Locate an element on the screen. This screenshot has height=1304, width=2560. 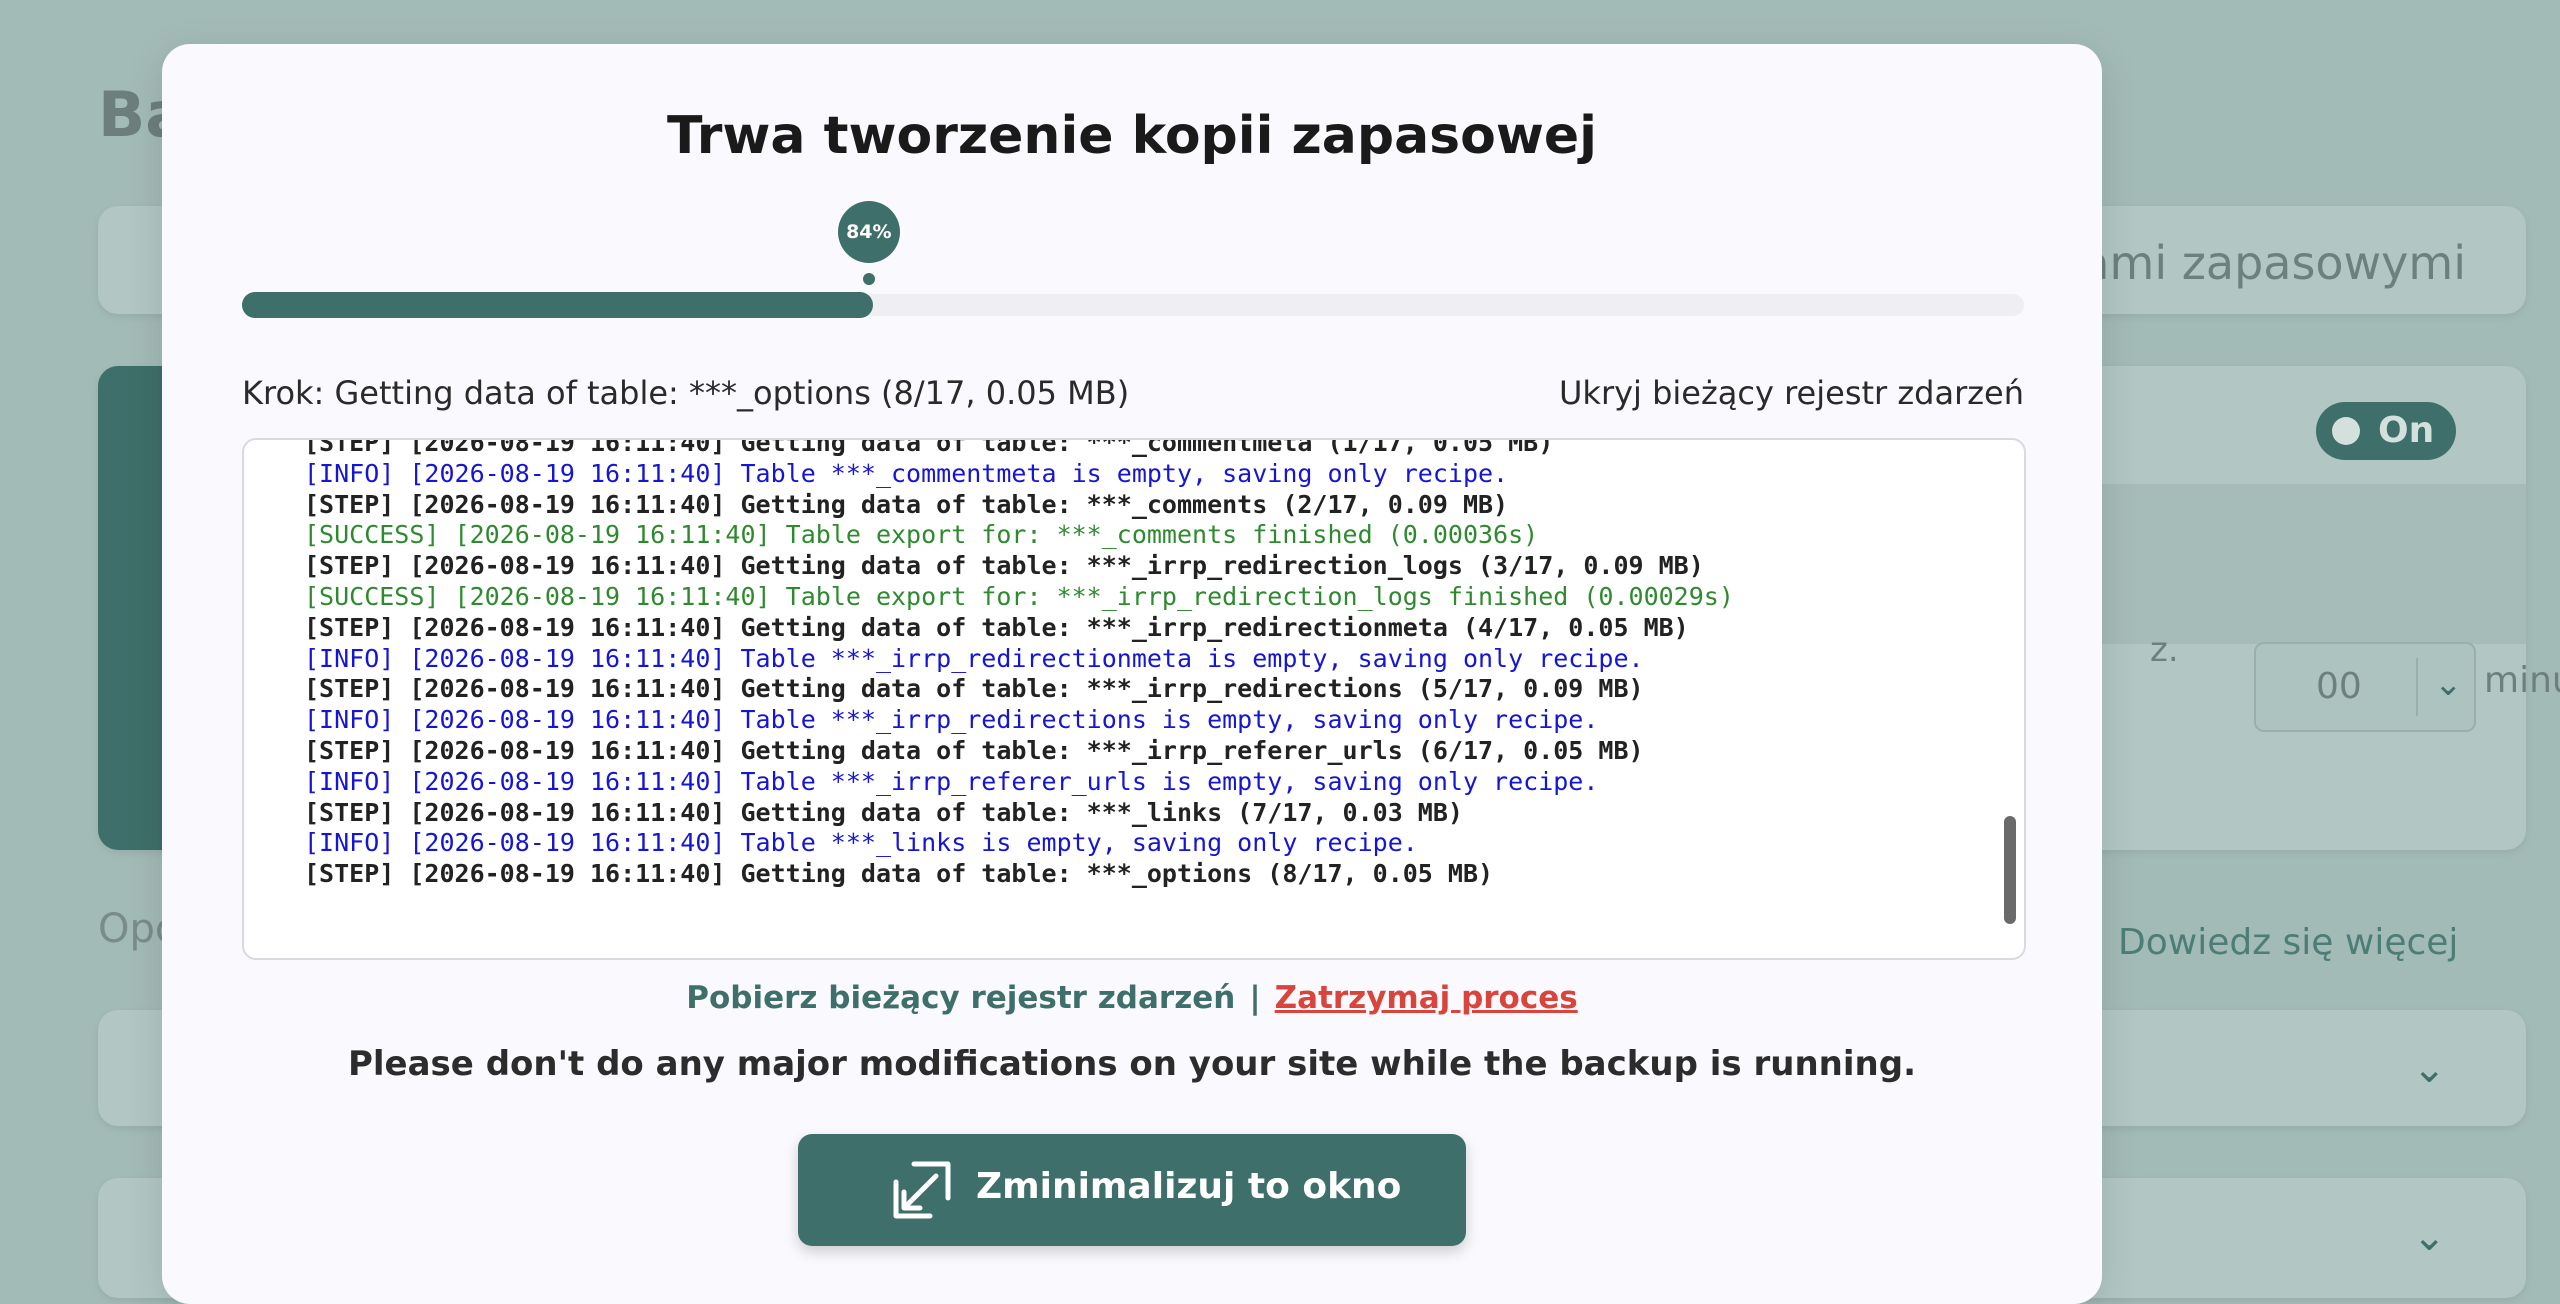
log-scrollbar is located at coordinates (2010, 870).